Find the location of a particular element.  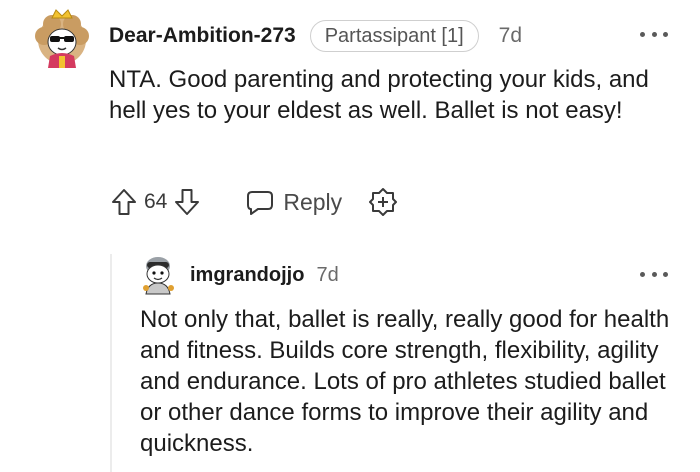

downvote-icon is located at coordinates (187, 202).